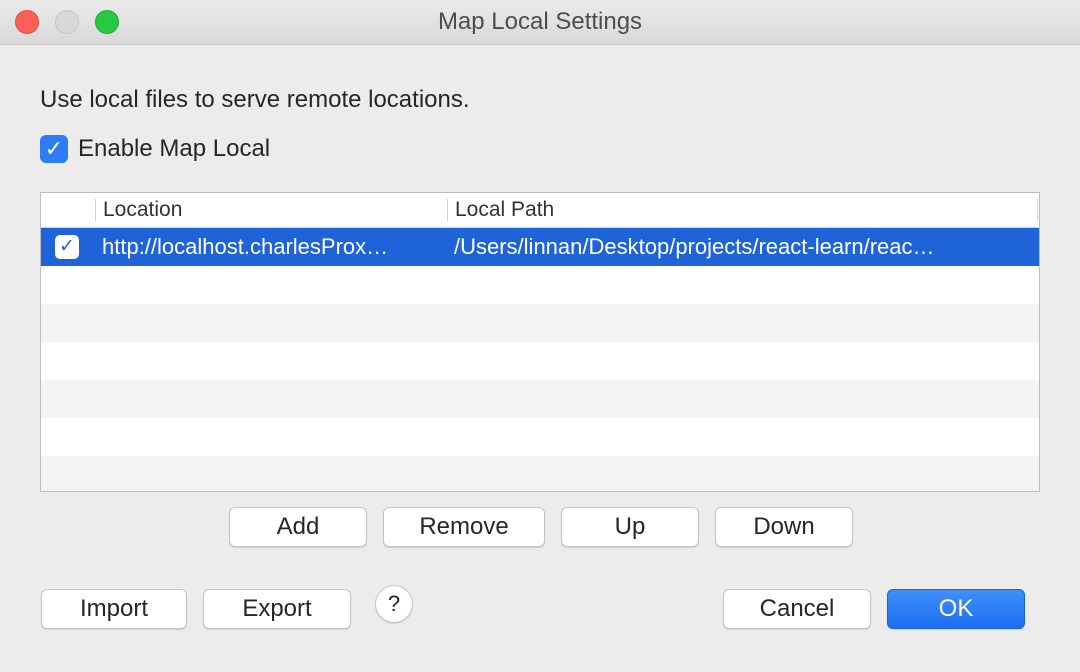 The image size is (1080, 672). What do you see at coordinates (464, 527) in the screenshot?
I see `remove-button: Remove` at bounding box center [464, 527].